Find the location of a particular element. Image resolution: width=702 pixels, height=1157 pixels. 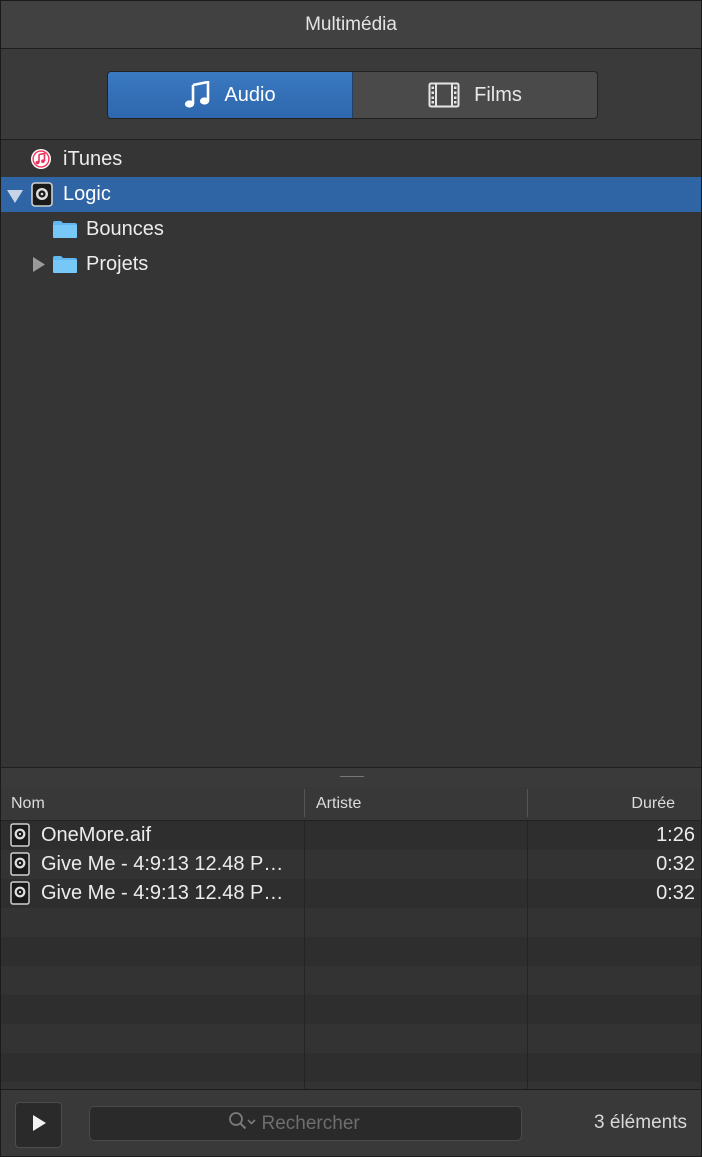

logic-icon is located at coordinates (42, 197).